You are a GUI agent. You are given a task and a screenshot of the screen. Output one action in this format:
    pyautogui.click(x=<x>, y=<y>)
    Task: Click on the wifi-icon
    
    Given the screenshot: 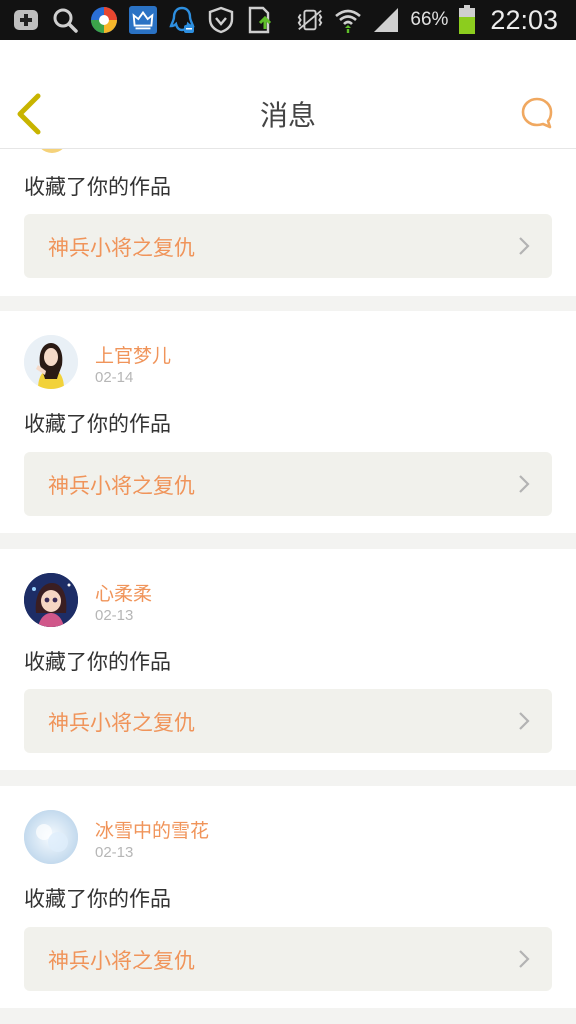 What is the action you would take?
    pyautogui.click(x=348, y=20)
    